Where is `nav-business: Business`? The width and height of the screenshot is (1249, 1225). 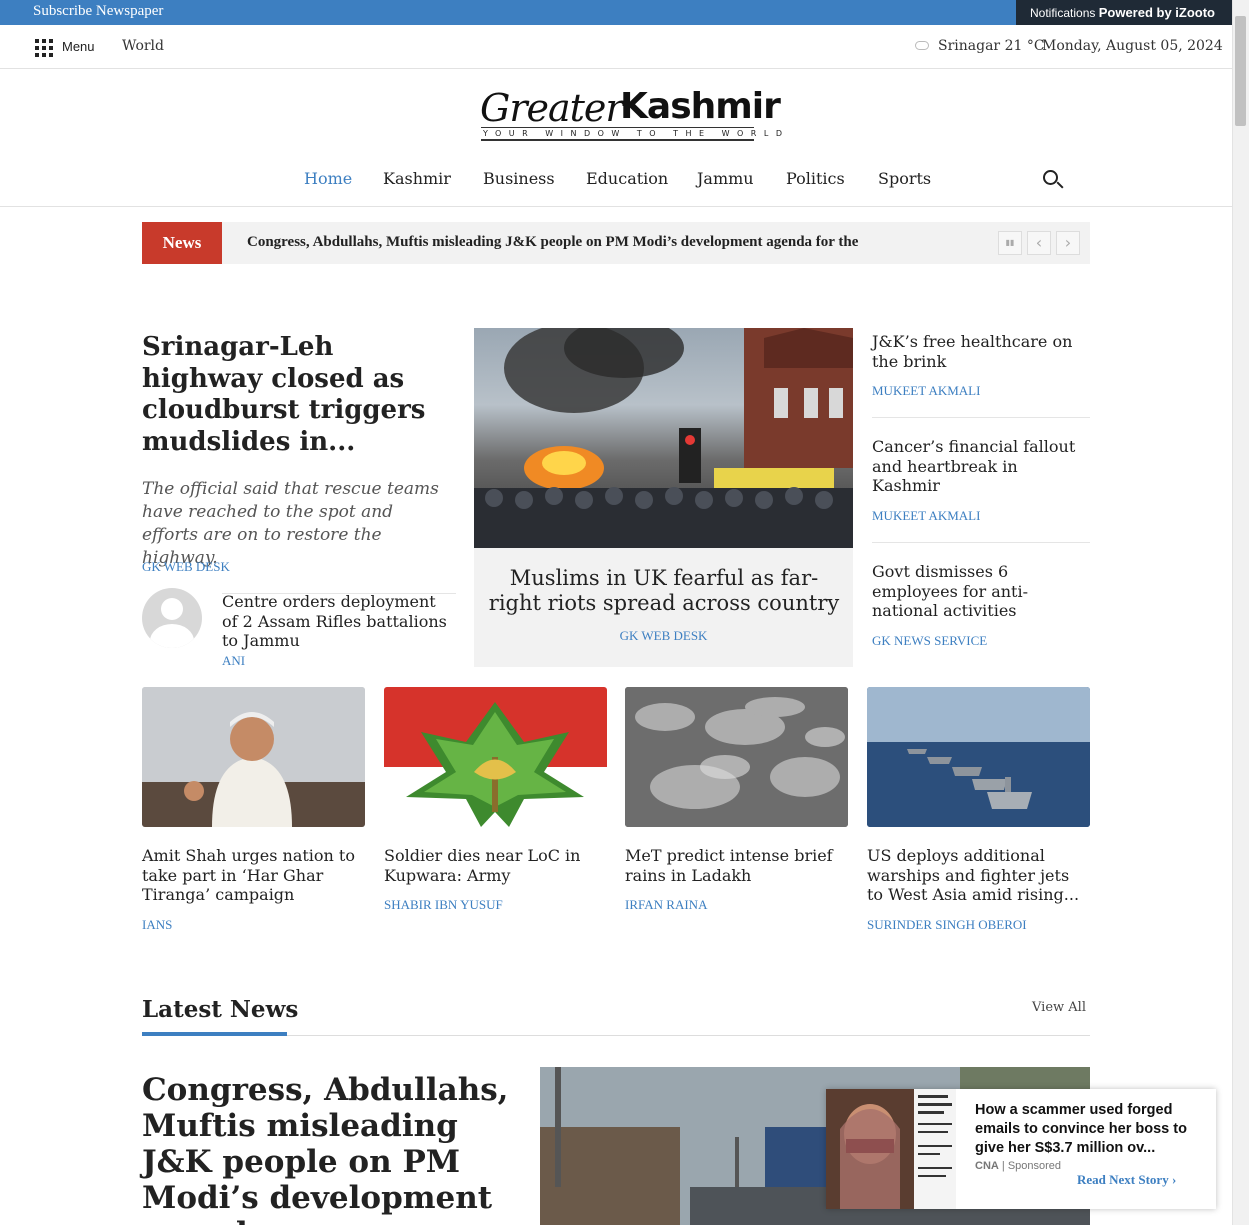 nav-business: Business is located at coordinates (519, 178).